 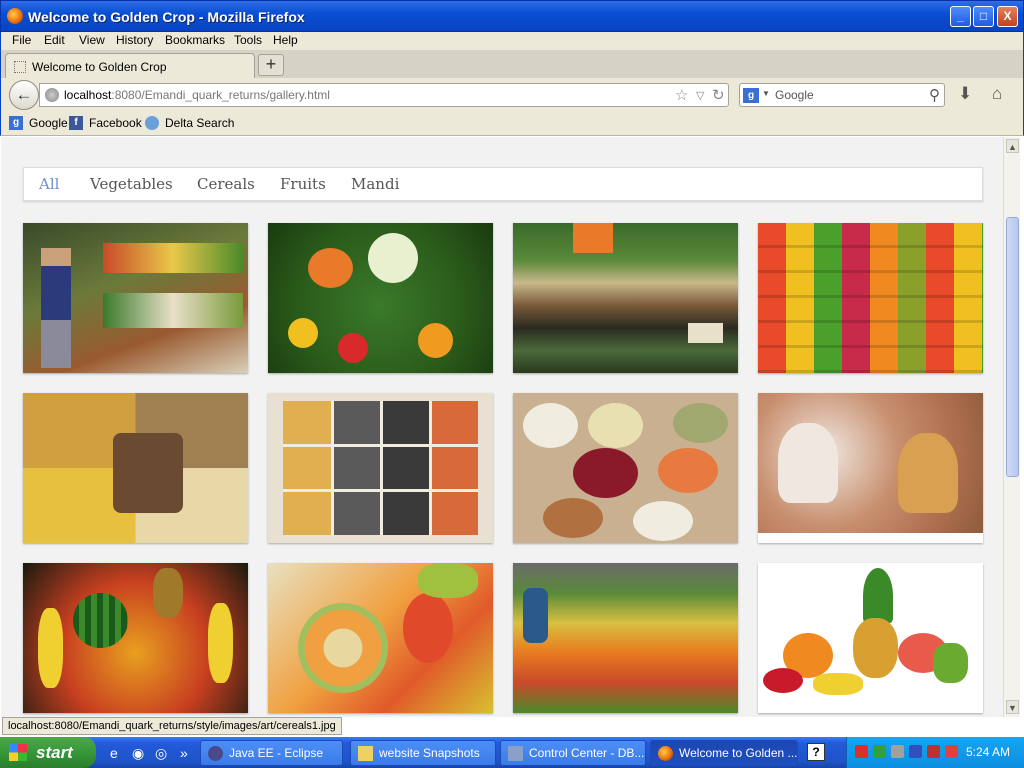 What do you see at coordinates (131, 184) in the screenshot?
I see `filter-vegetables: Vegetables` at bounding box center [131, 184].